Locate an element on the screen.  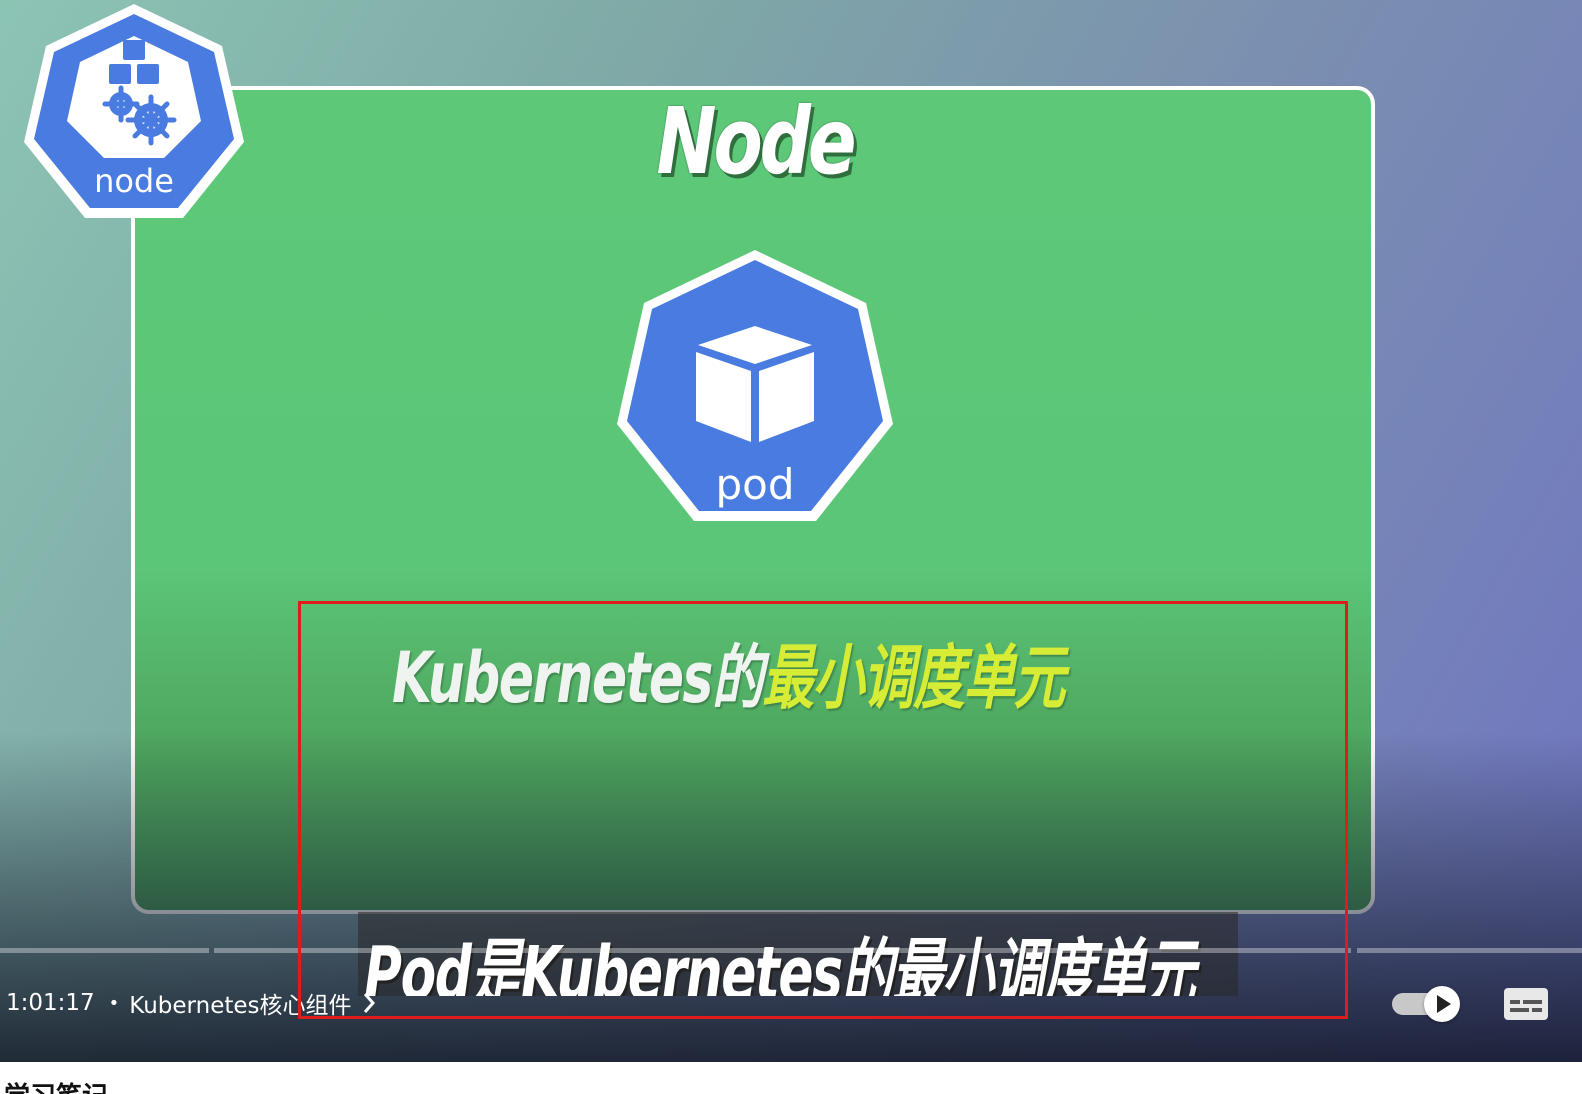
node-badge-label: node is located at coordinates (134, 181).